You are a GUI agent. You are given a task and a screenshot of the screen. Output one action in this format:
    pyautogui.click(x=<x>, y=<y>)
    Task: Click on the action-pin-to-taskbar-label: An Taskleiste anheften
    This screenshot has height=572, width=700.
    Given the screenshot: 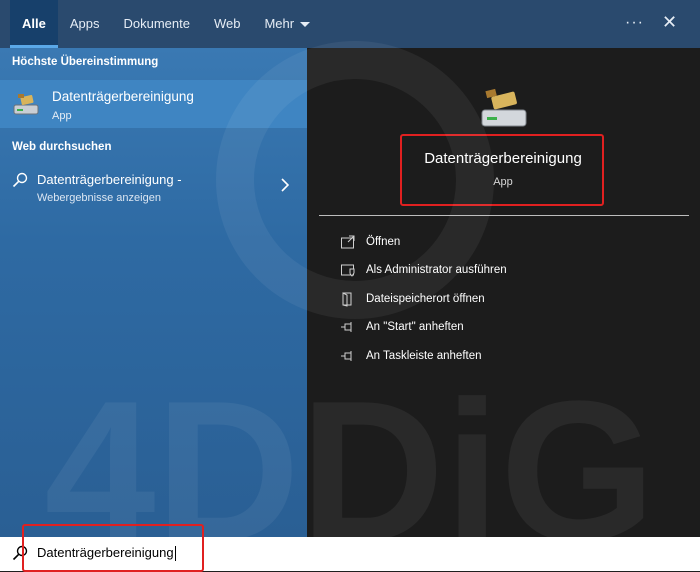 What is the action you would take?
    pyautogui.click(x=424, y=356)
    